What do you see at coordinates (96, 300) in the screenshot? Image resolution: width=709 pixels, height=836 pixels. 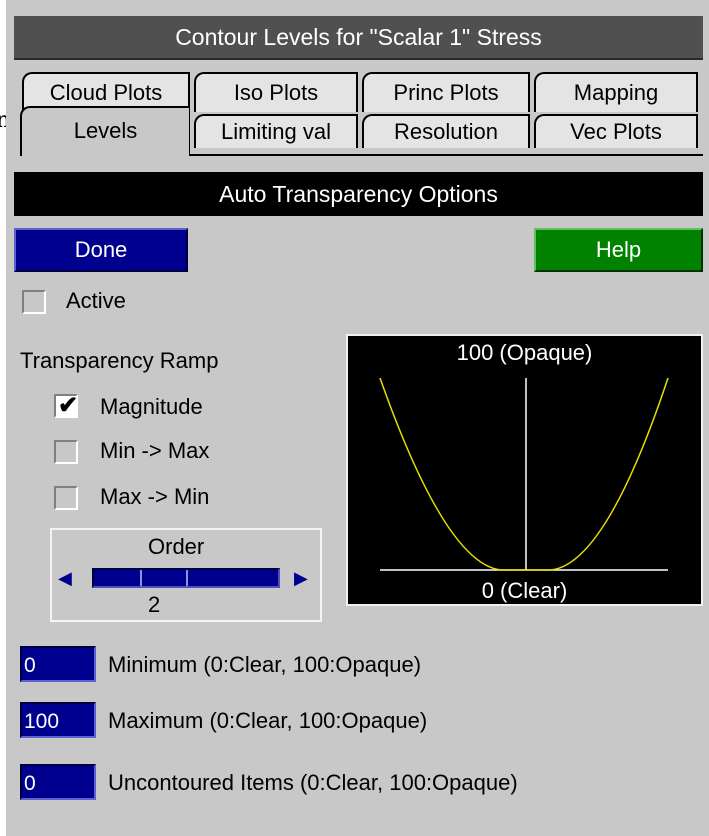 I see `active-label: Active` at bounding box center [96, 300].